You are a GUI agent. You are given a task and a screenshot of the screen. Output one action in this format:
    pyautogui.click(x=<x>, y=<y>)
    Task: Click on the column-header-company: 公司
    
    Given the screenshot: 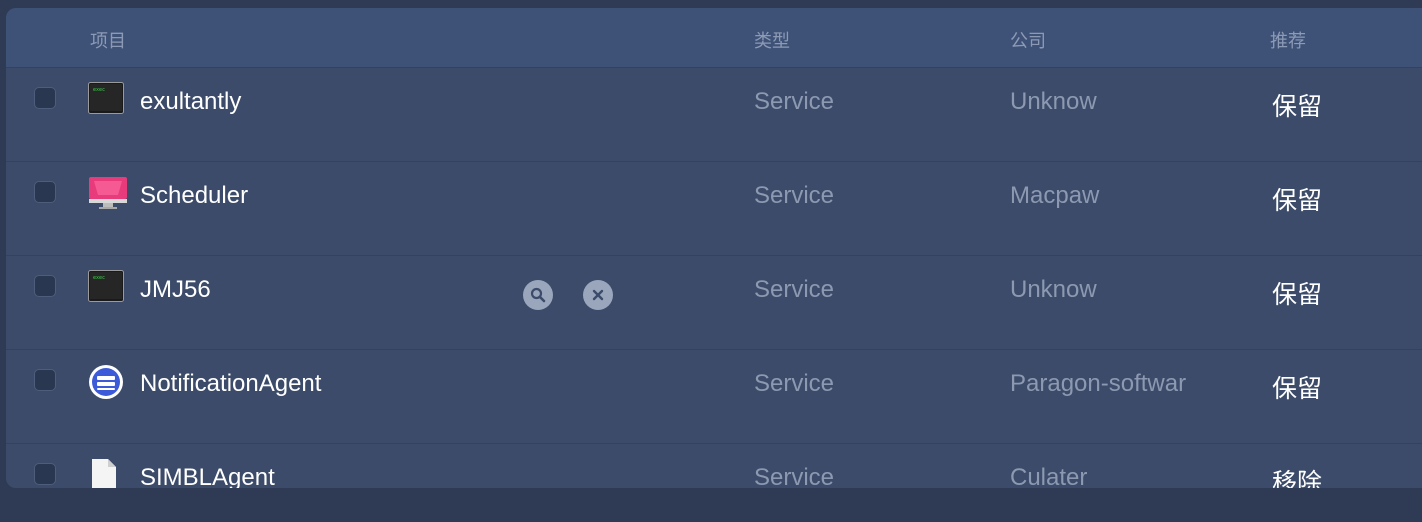 What is the action you would take?
    pyautogui.click(x=1028, y=40)
    